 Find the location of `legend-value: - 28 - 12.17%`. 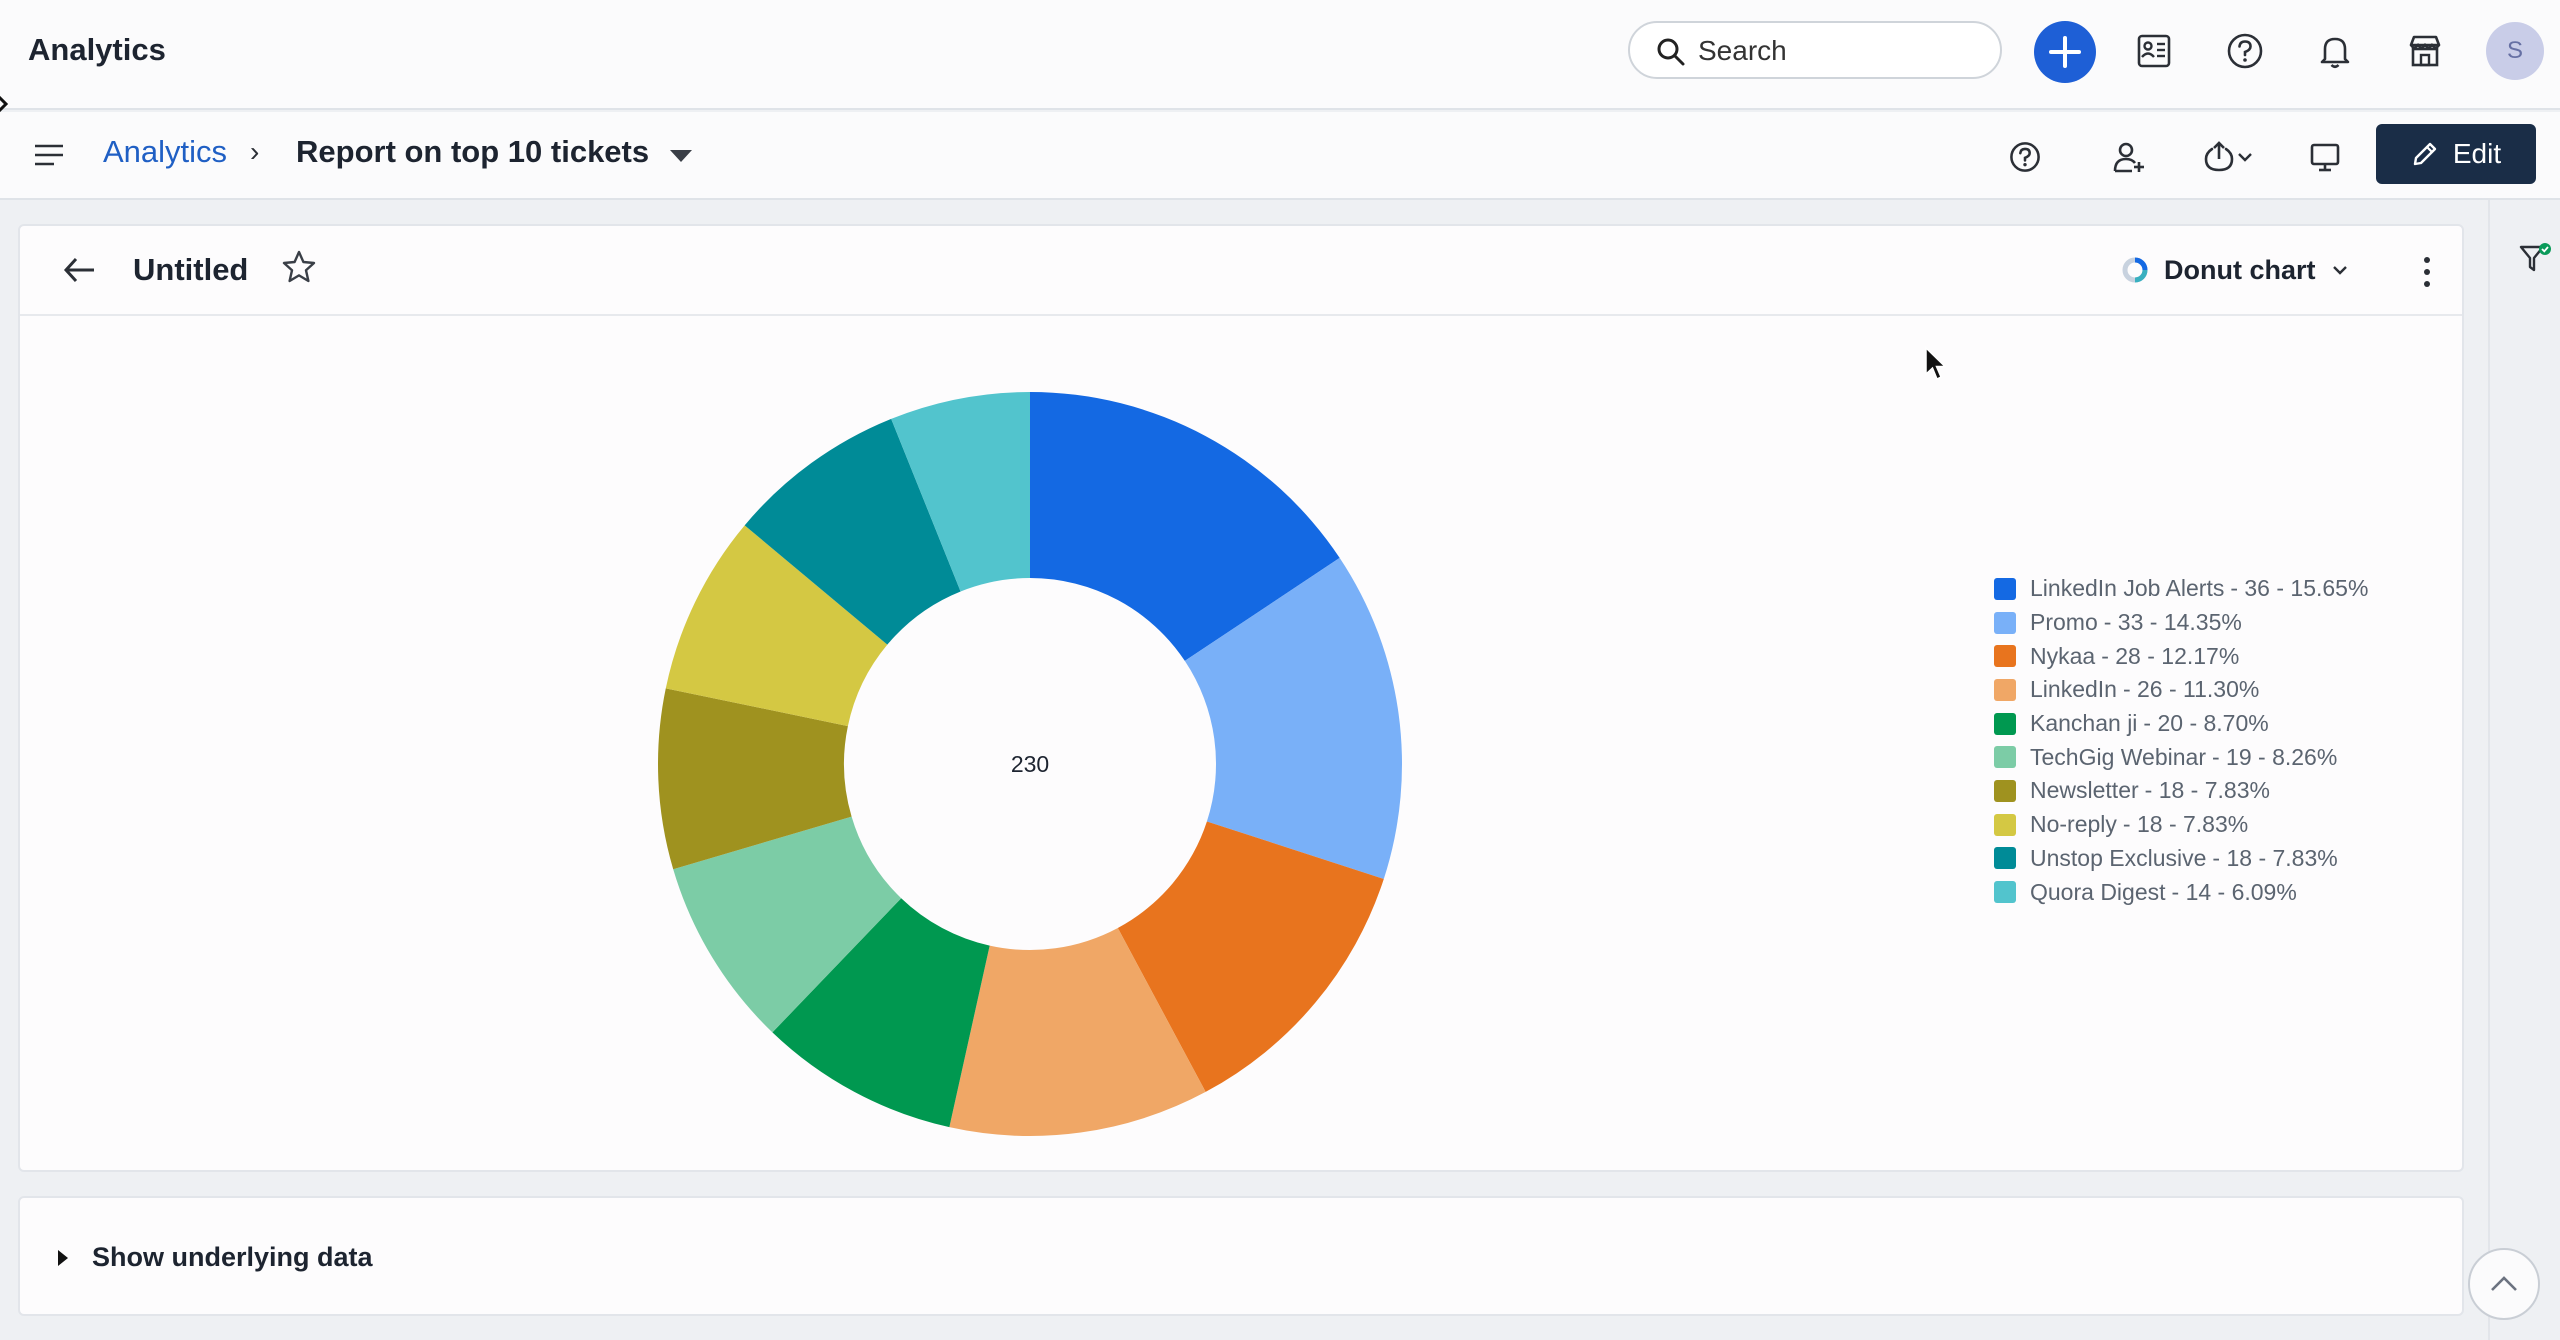

legend-value: - 28 - 12.17% is located at coordinates (2170, 655).